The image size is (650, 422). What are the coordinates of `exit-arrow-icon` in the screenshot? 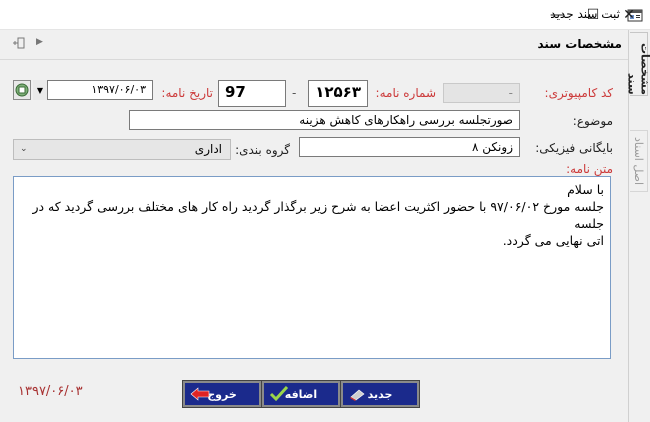 It's located at (200, 394).